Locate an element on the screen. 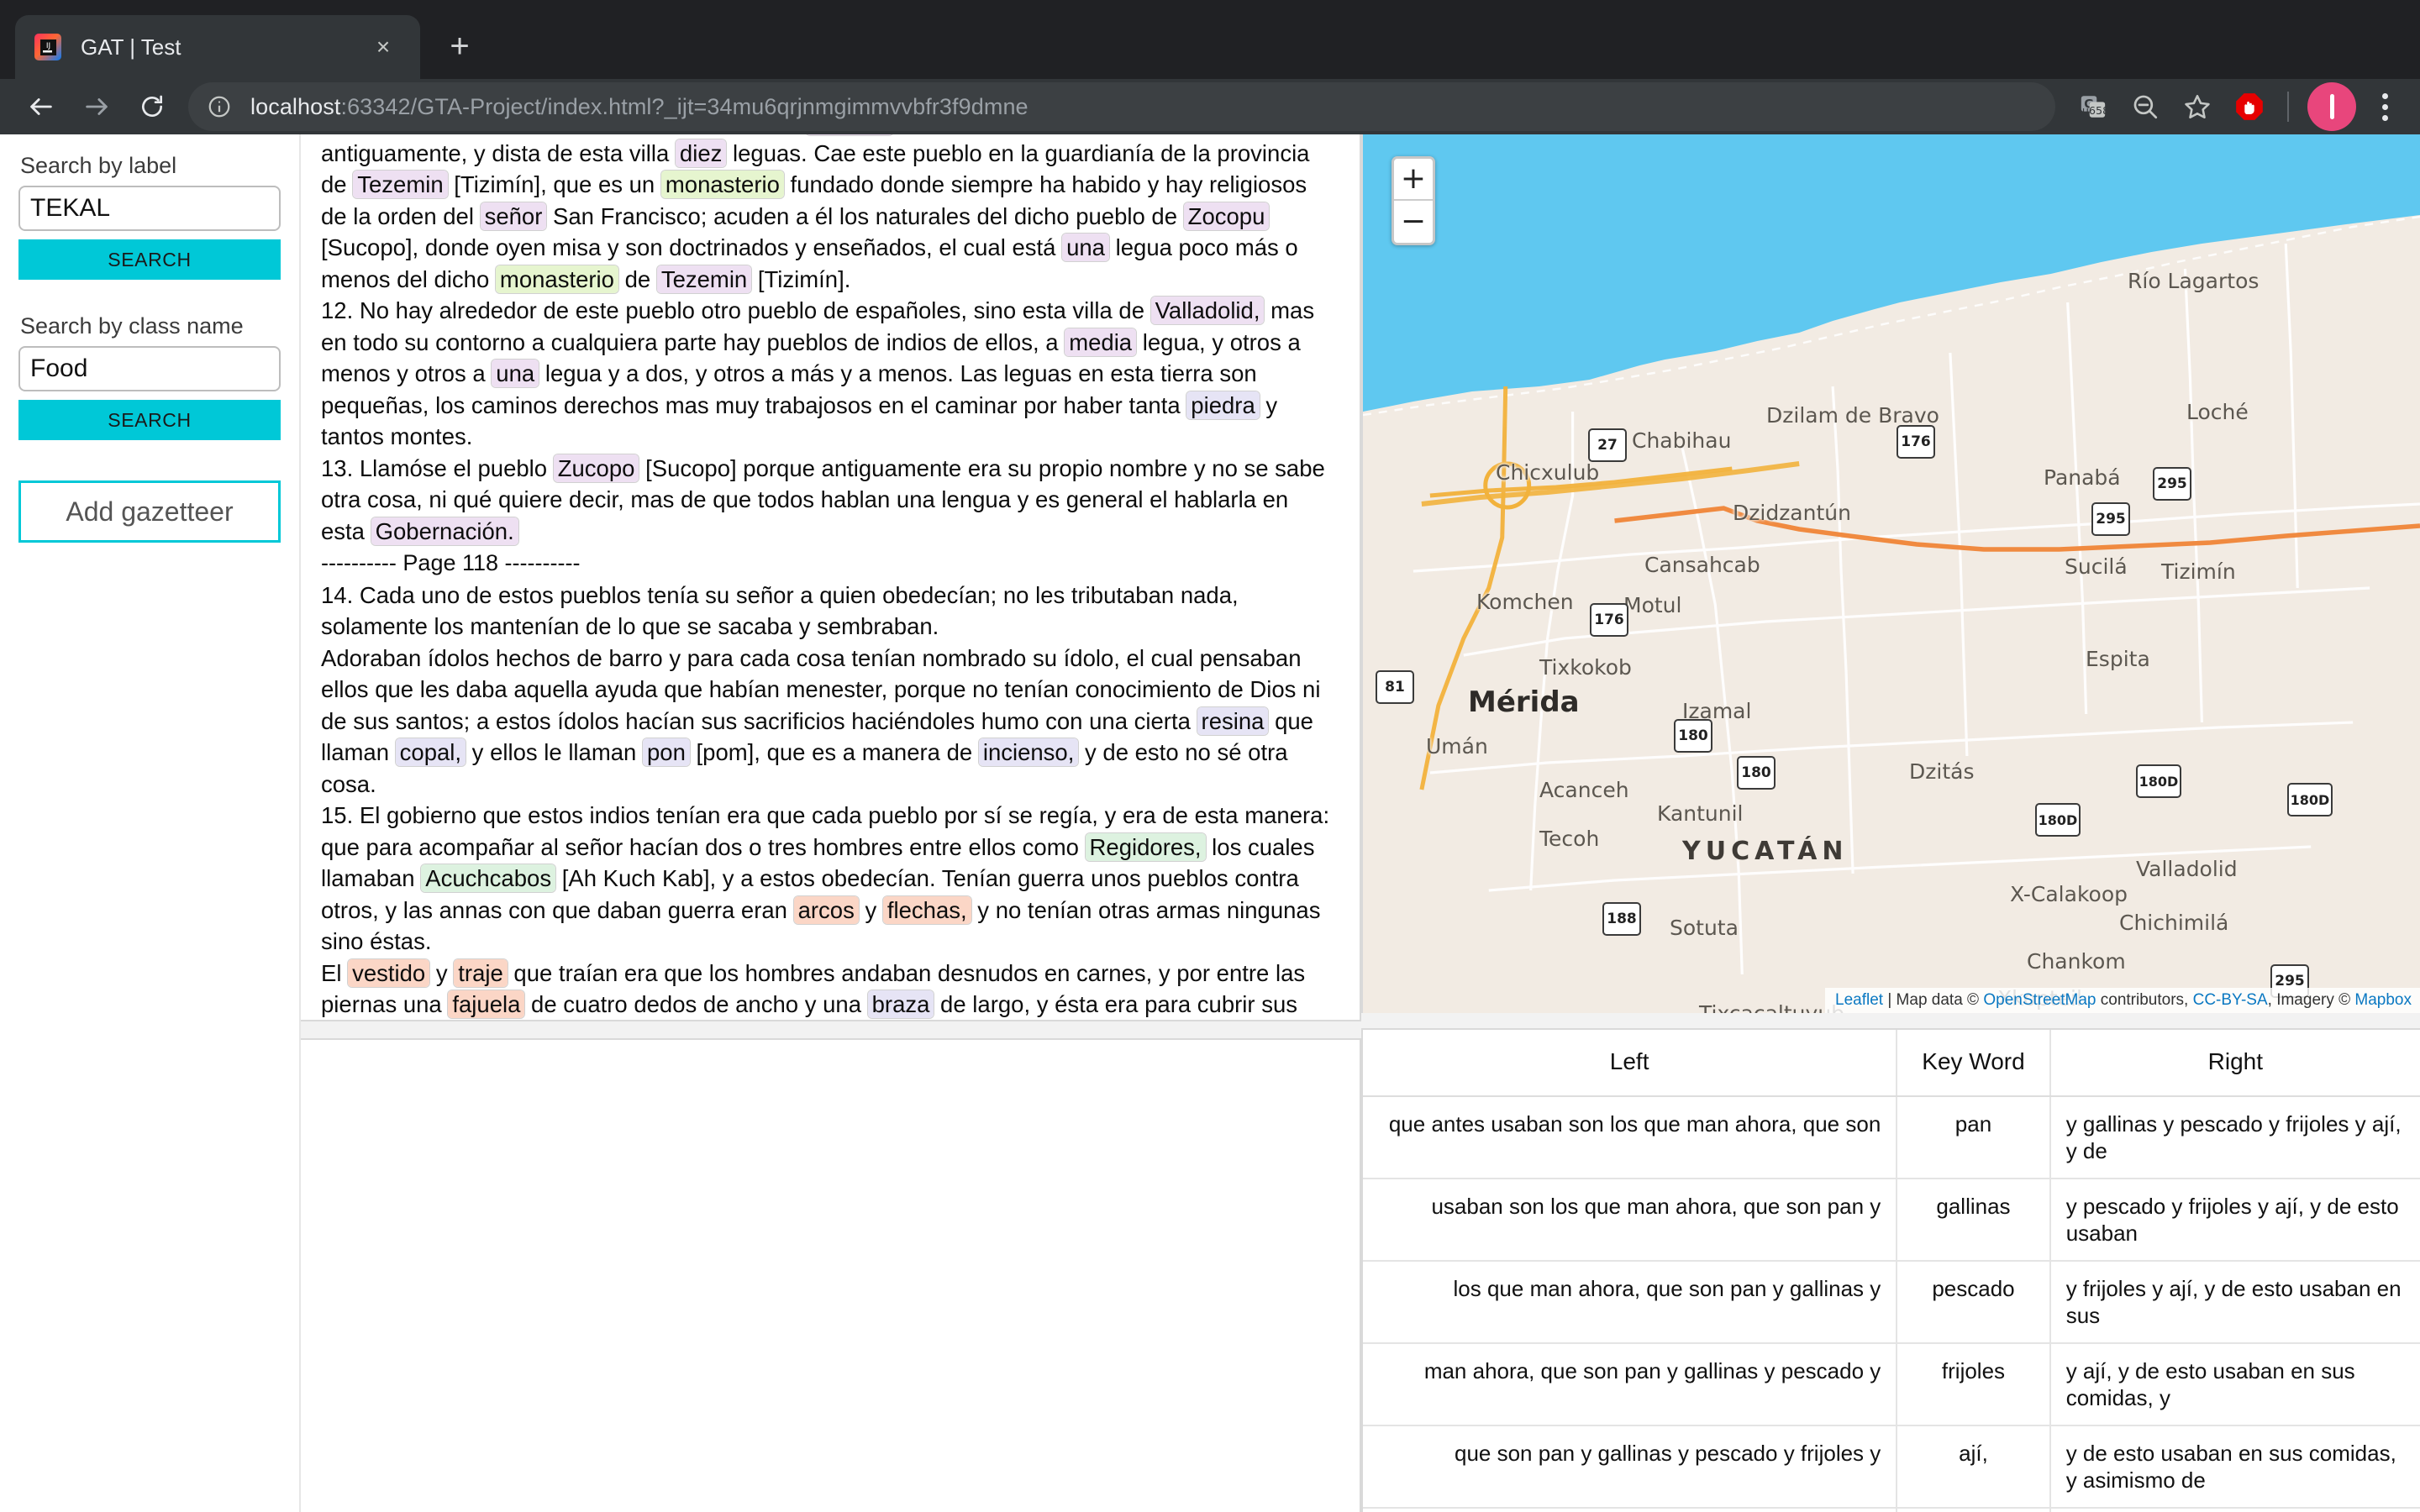 The width and height of the screenshot is (2420, 1512). openstreetmap-link: OpenStreetMap is located at coordinates (2040, 1000).